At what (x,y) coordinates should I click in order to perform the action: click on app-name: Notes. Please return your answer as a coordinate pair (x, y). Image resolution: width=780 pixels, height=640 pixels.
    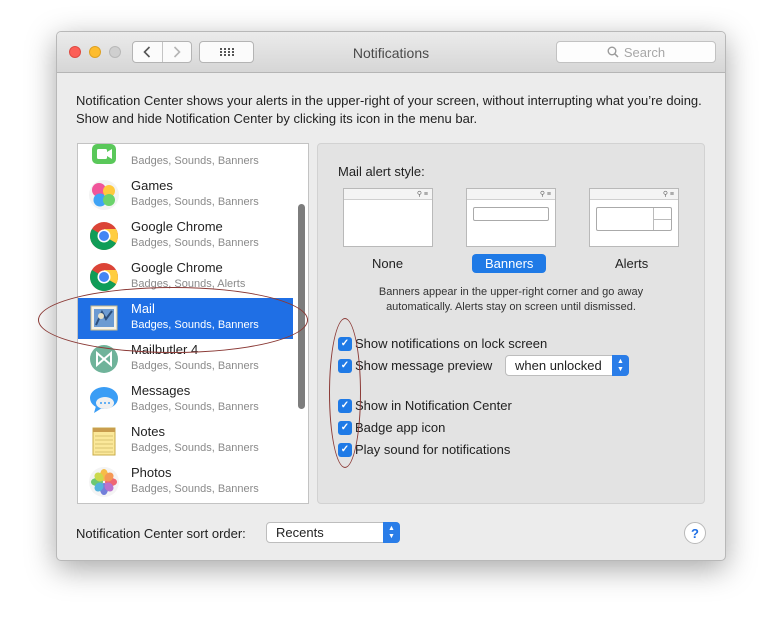
    Looking at the image, I should click on (148, 431).